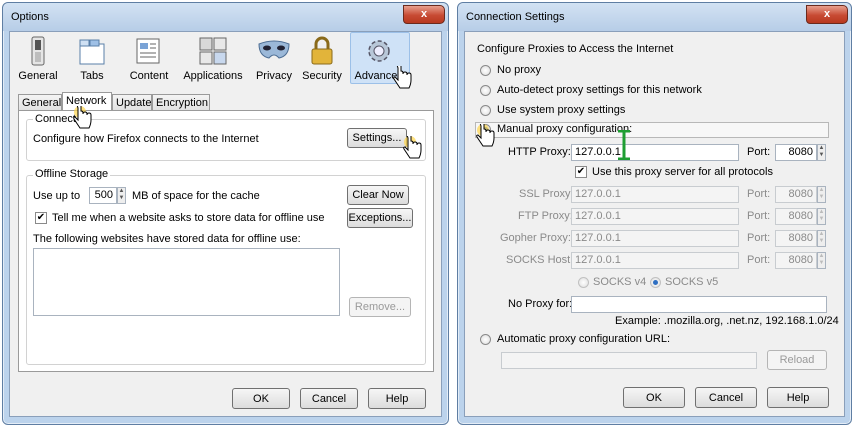 The height and width of the screenshot is (428, 854). What do you see at coordinates (821, 194) in the screenshot?
I see `ssl-port-stepper: ▲ ▼` at bounding box center [821, 194].